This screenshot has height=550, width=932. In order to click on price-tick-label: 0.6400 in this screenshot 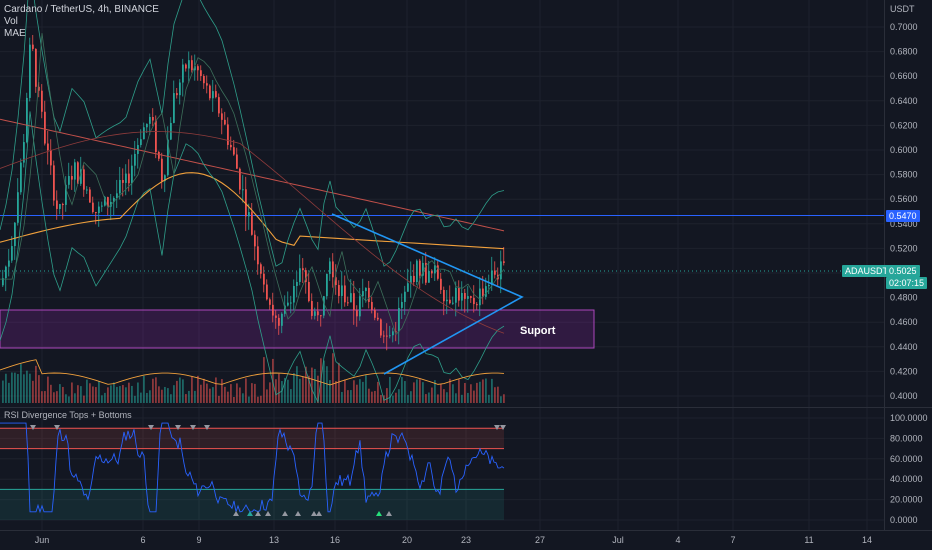, I will do `click(904, 101)`.